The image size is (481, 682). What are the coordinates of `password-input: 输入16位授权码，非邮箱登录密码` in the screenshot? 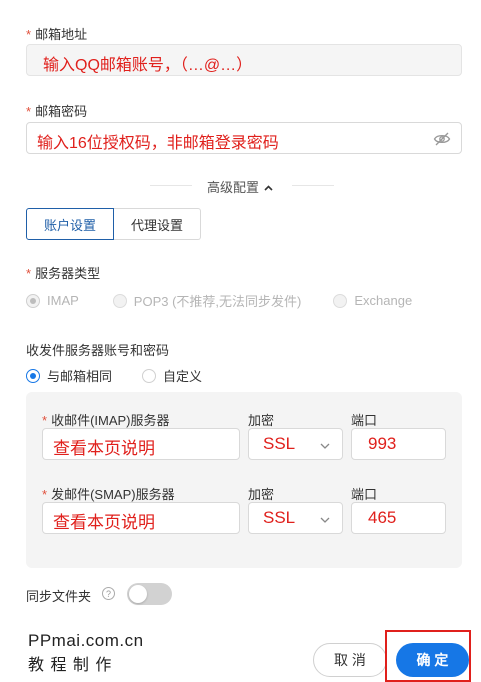 It's located at (244, 138).